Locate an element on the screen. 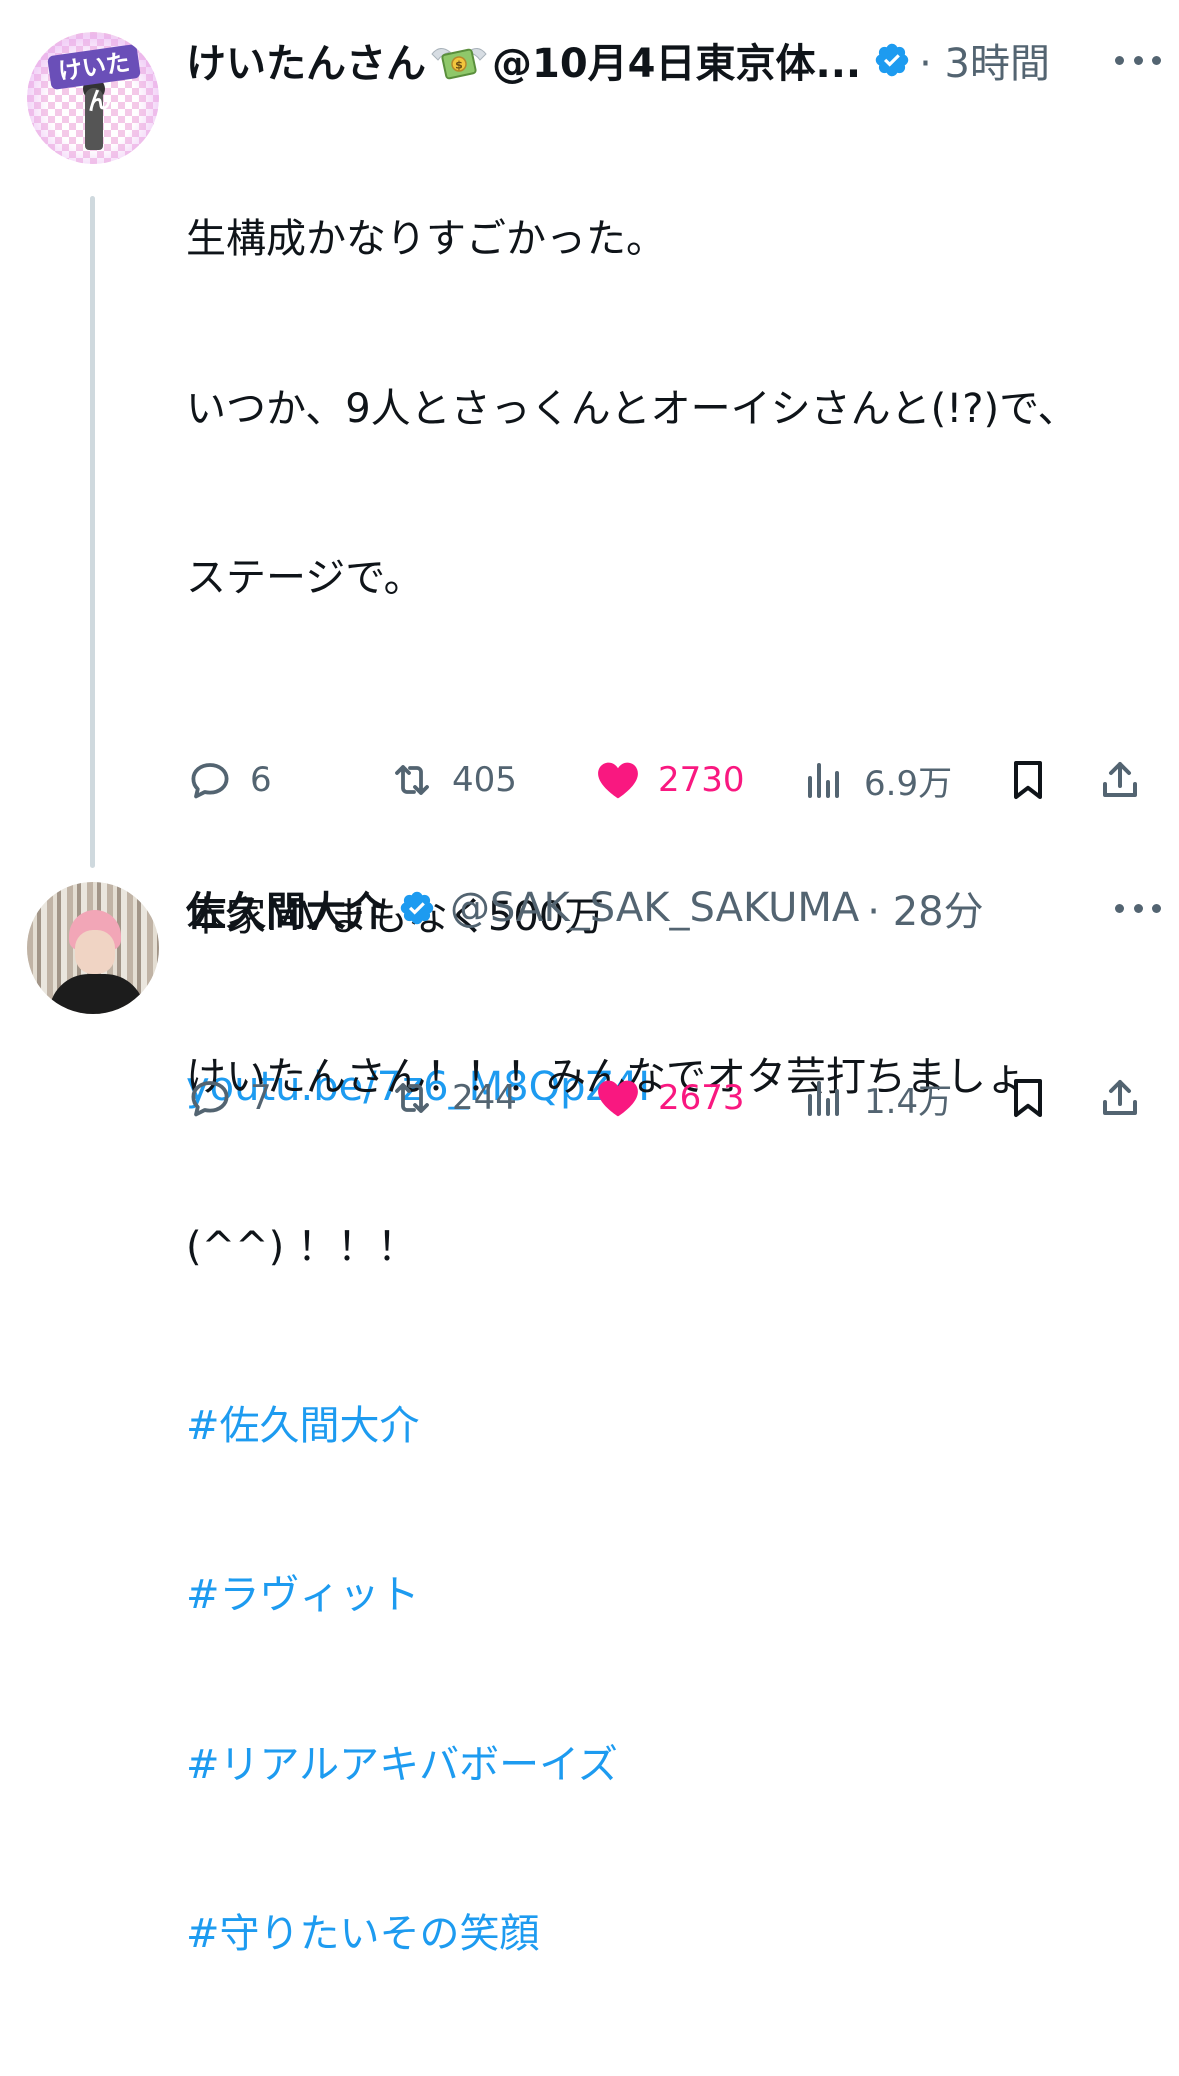  hashtag-link: #ラヴィット is located at coordinates (667, 1595).